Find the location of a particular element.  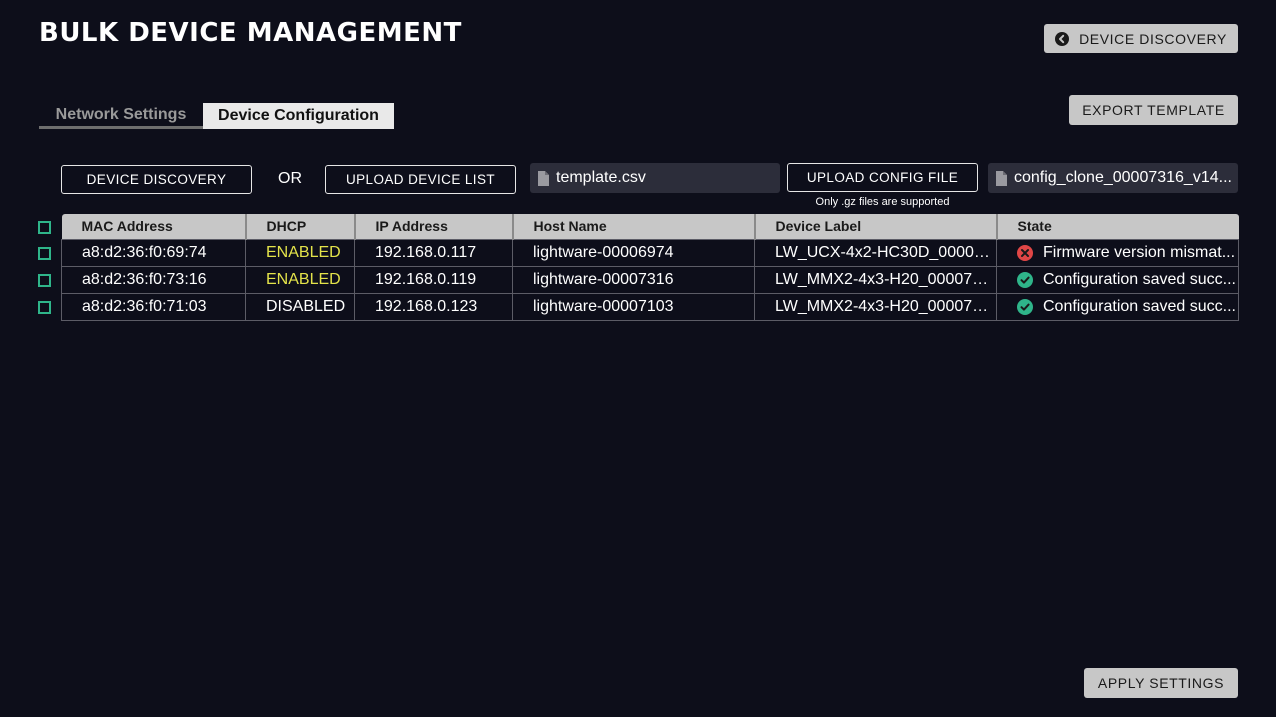

page-title: BULK DEVICE MANAGEMENT is located at coordinates (250, 33).